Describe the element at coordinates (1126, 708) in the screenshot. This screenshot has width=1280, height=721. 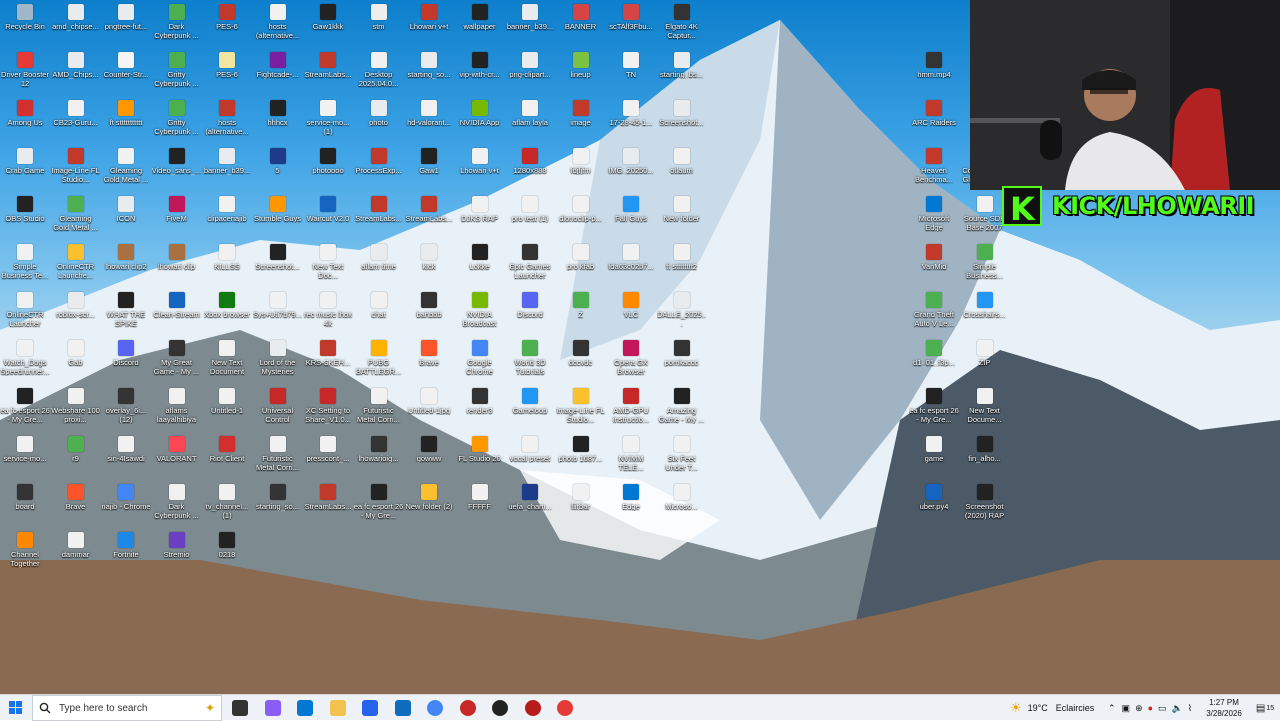
I see `tray-app-icon: ▣` at that location.